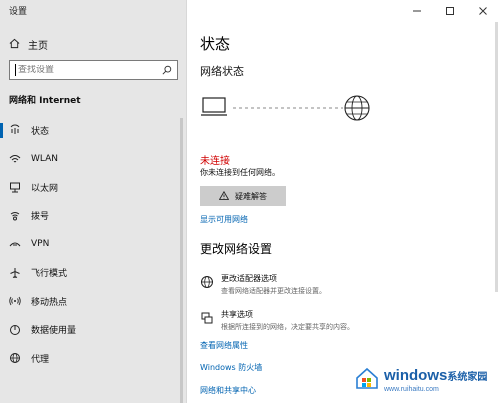 This screenshot has height=403, width=500. What do you see at coordinates (416, 375) in the screenshot?
I see `watermark-brand: windows` at bounding box center [416, 375].